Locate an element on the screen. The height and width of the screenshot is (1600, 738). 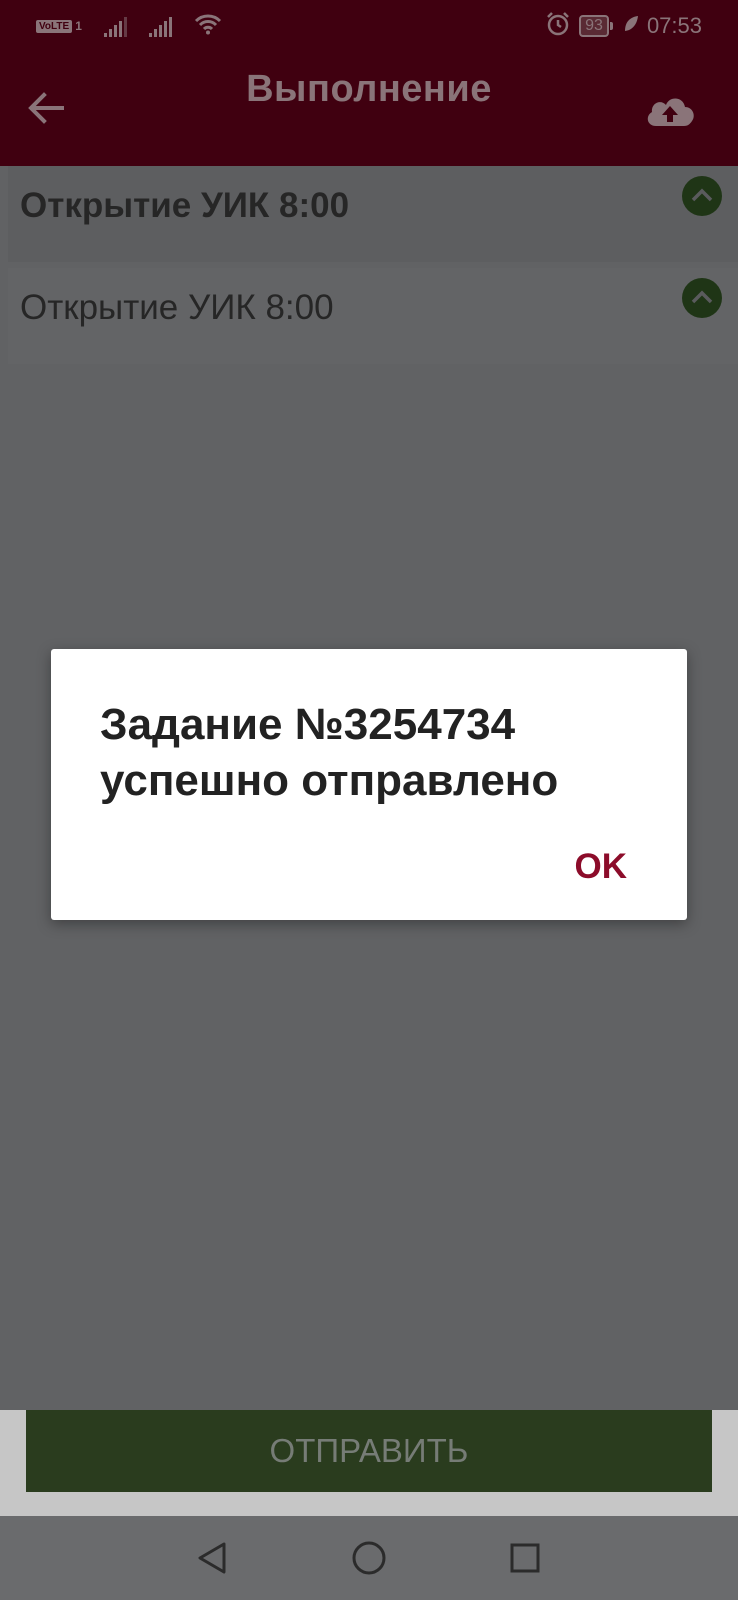
cloud-upload-icon is located at coordinates (670, 118).